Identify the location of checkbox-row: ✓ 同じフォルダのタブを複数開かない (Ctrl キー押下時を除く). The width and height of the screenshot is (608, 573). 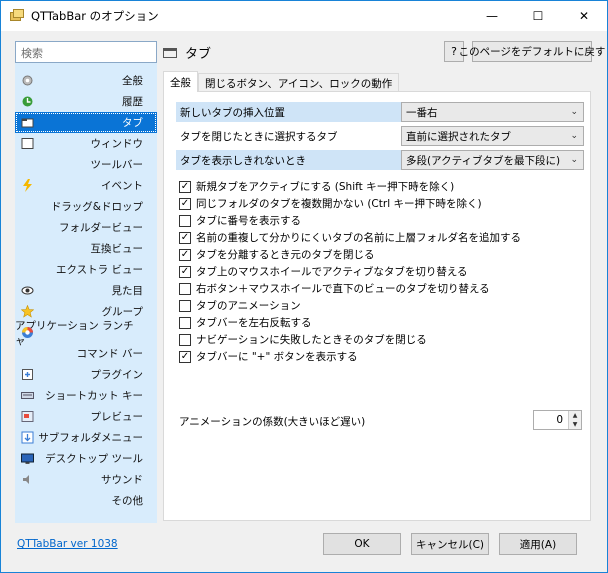
(350, 203).